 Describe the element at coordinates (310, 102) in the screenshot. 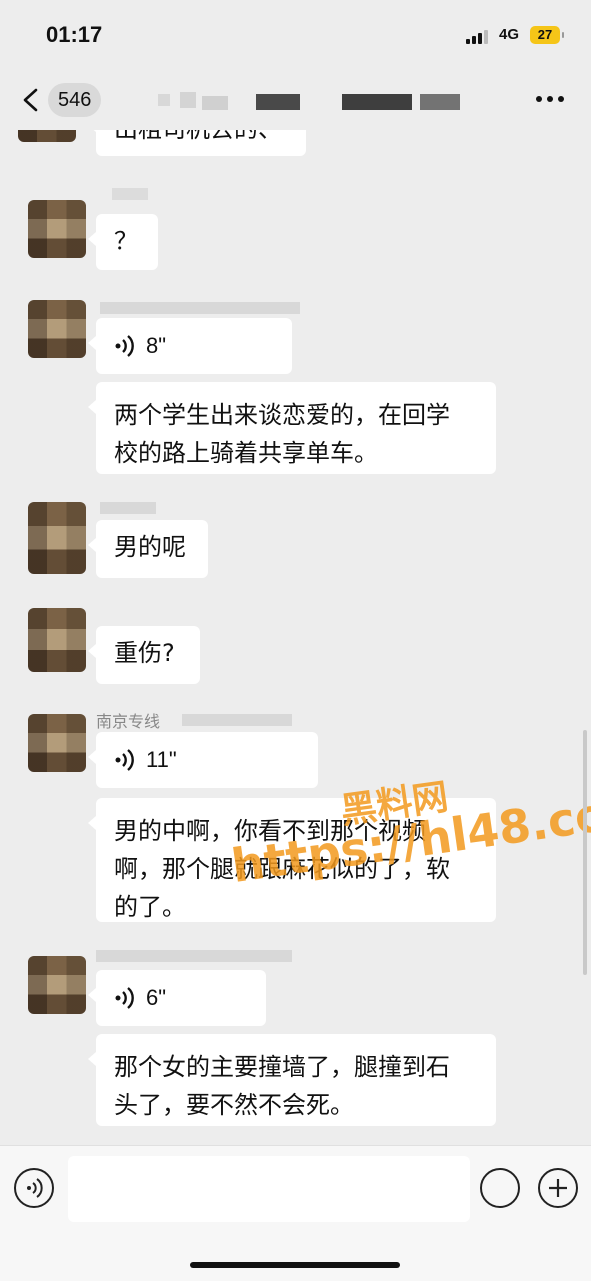

I see `chat-title-redacted` at that location.